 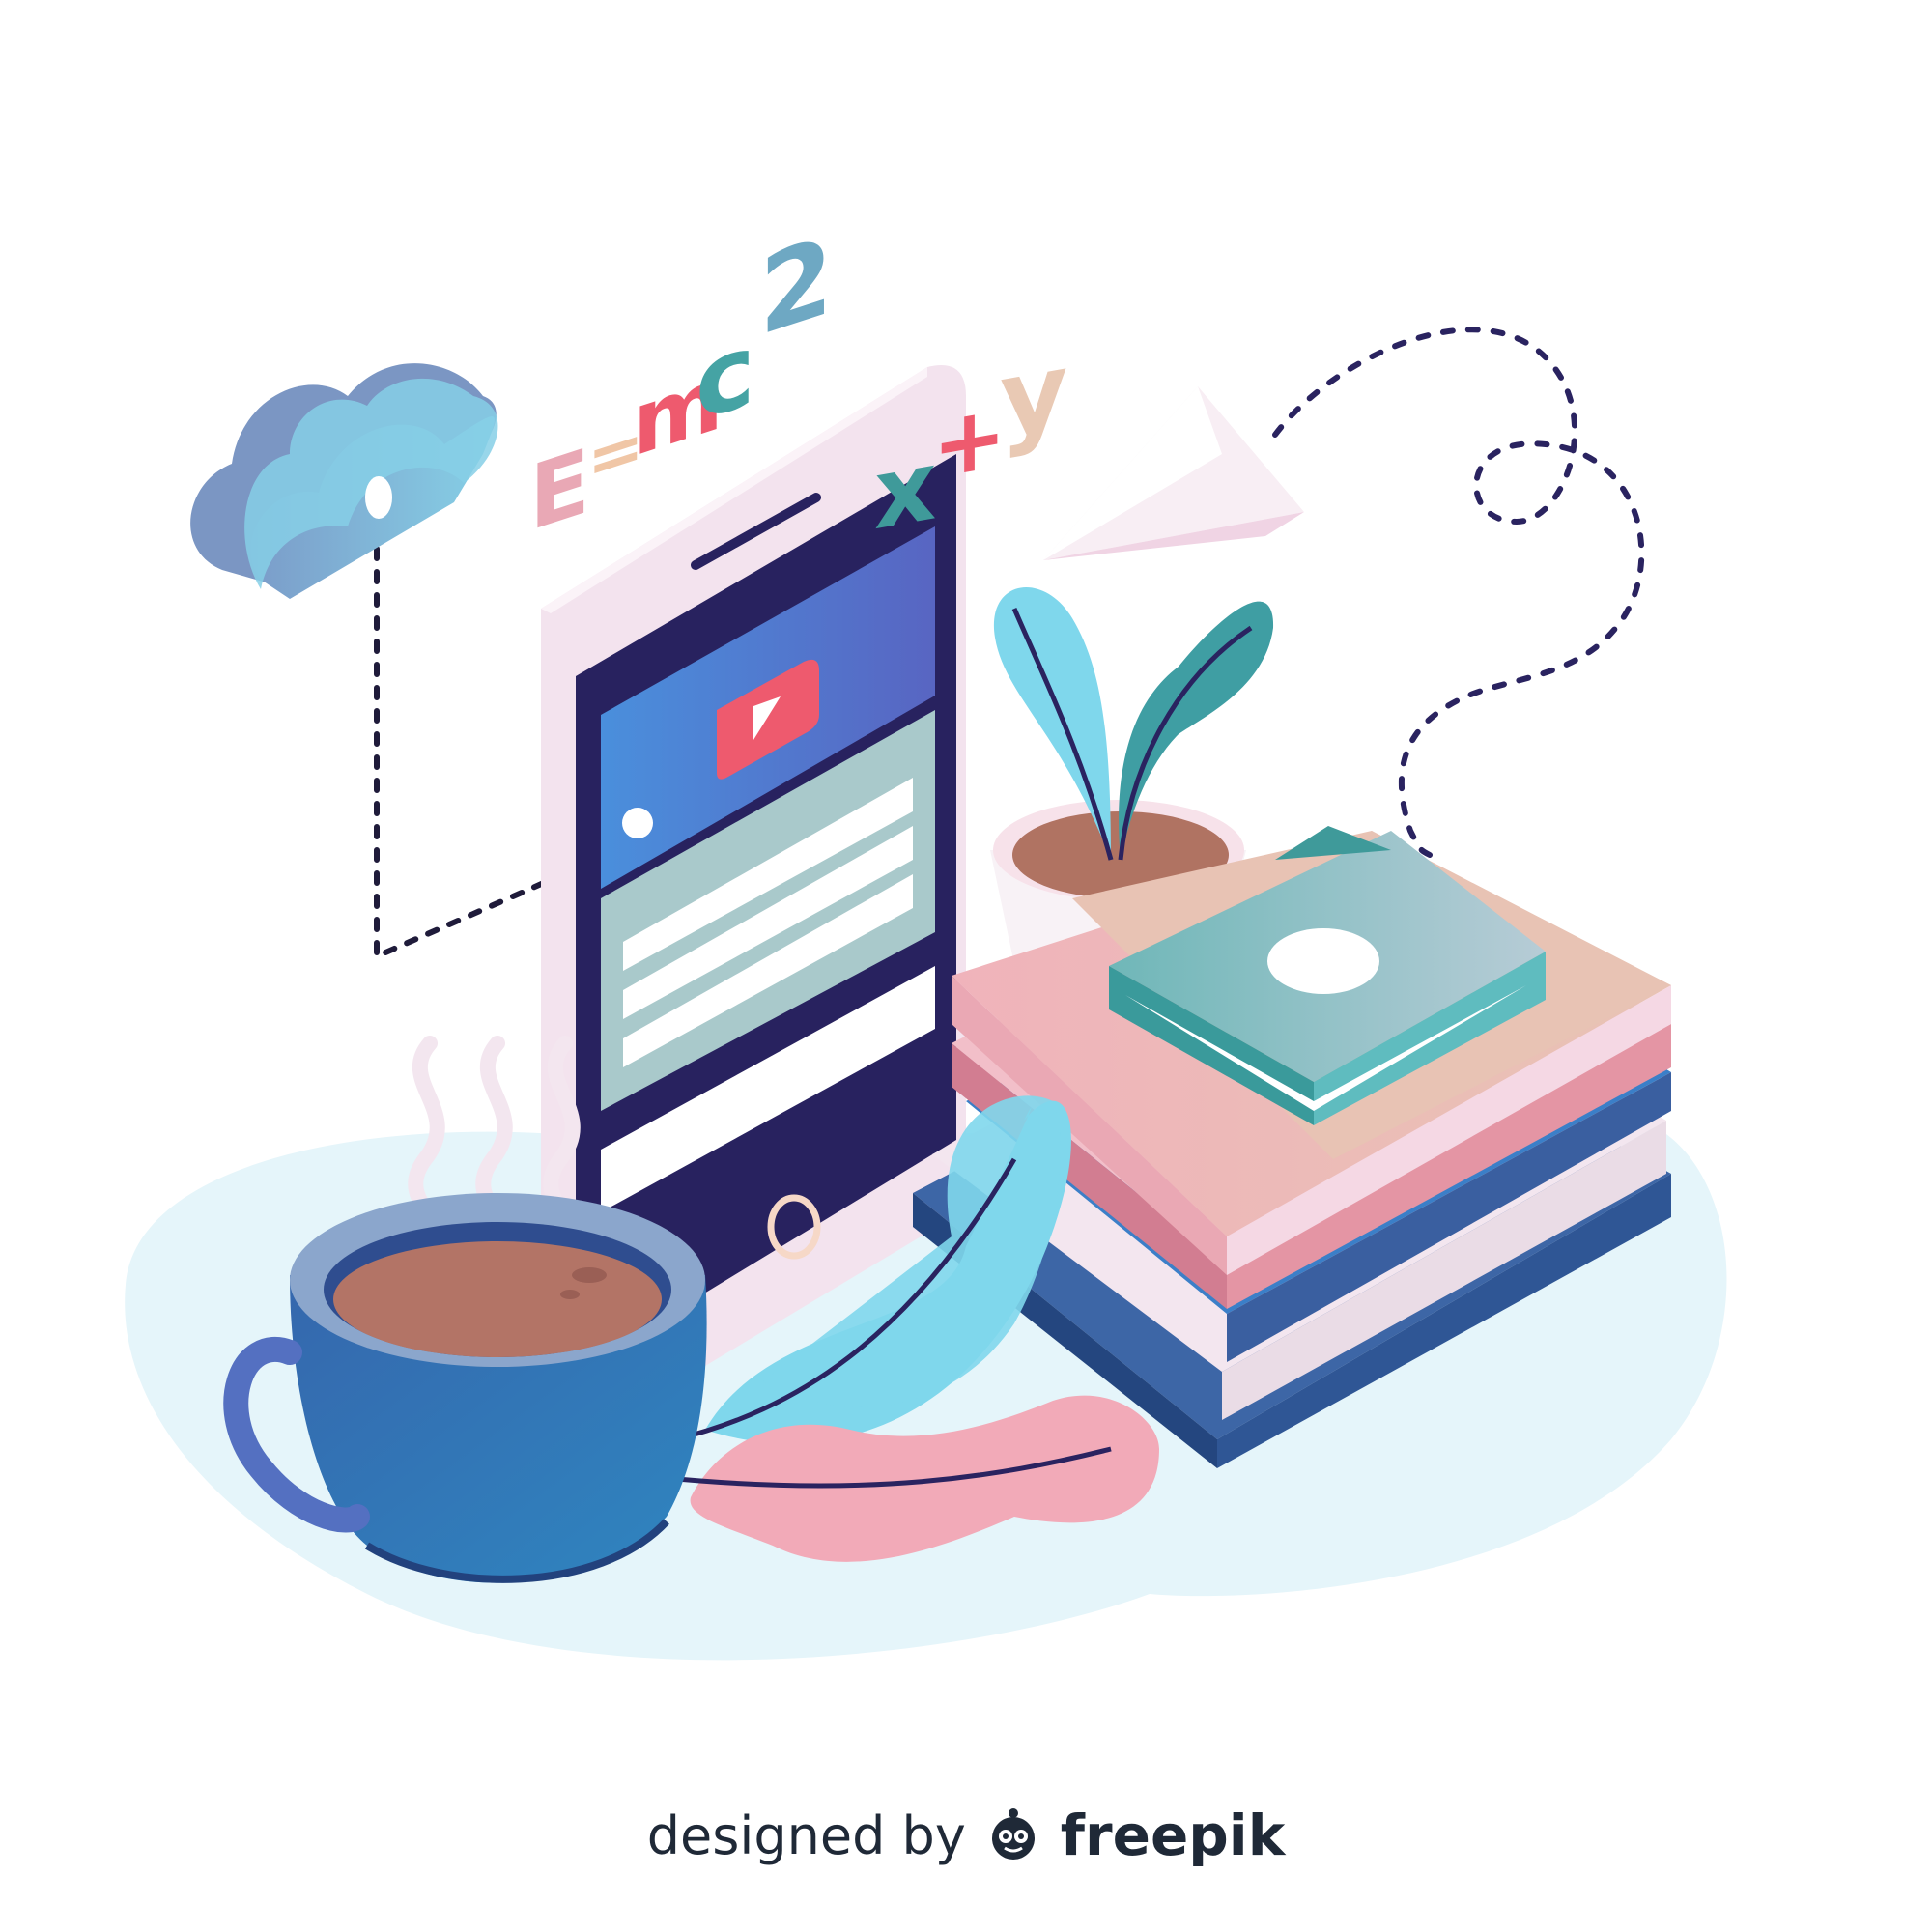 I want to click on coffee-surface, so click(x=497, y=1299).